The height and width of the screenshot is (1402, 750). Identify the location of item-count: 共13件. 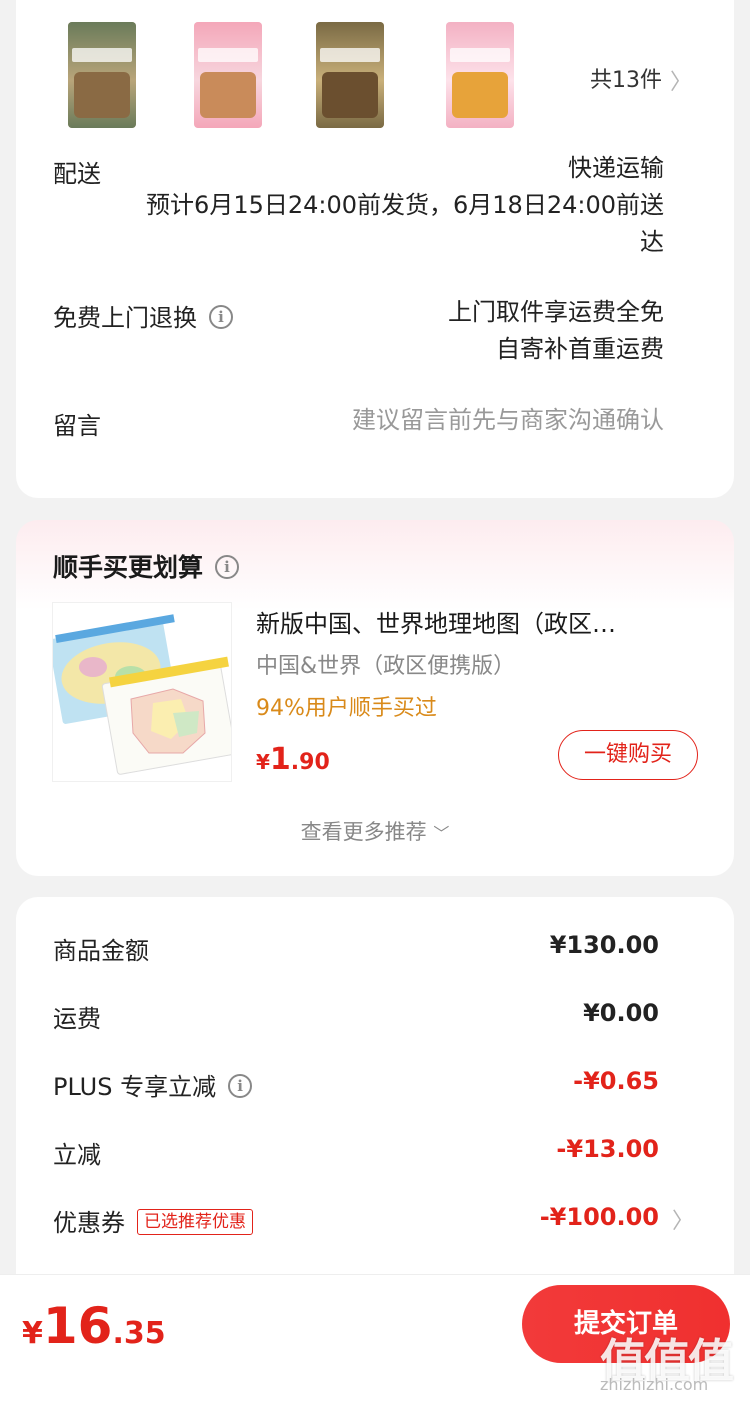
(626, 80).